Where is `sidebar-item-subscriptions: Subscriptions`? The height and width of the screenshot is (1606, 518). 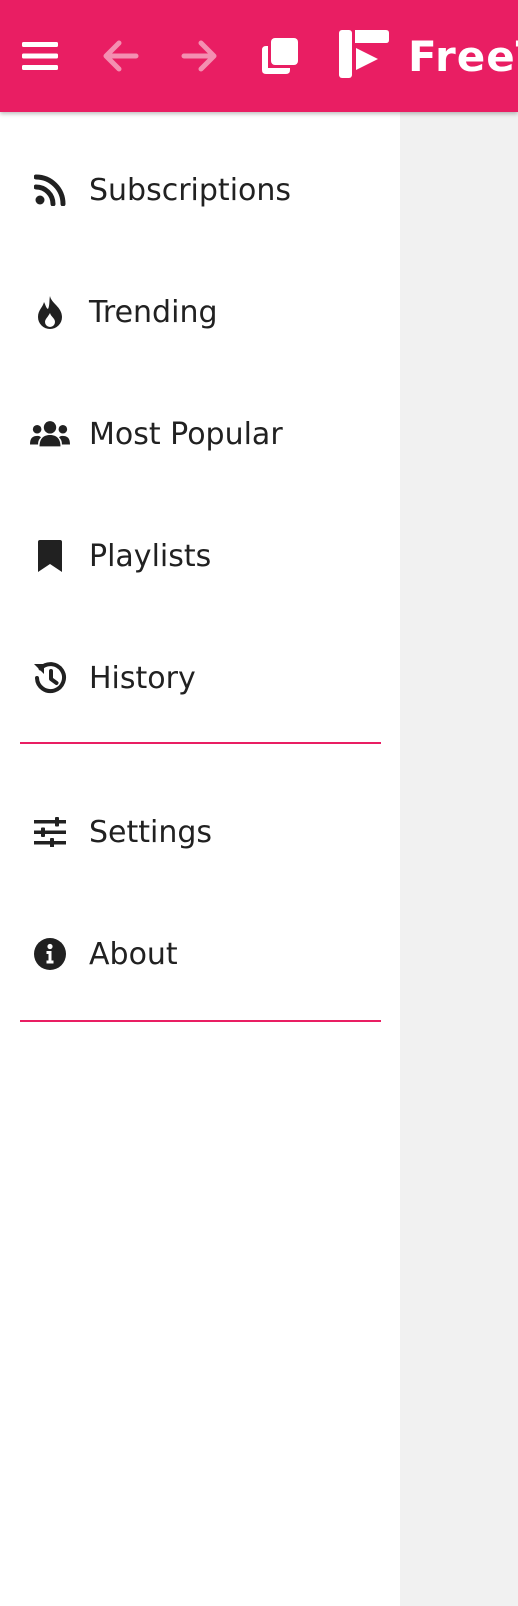 sidebar-item-subscriptions: Subscriptions is located at coordinates (200, 190).